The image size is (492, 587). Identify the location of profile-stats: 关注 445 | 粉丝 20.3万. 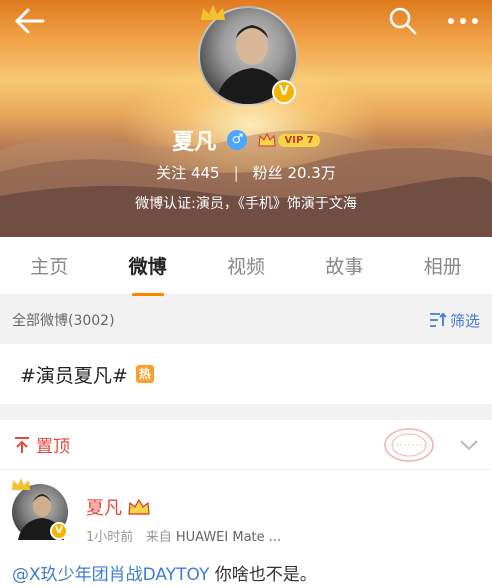
(246, 172).